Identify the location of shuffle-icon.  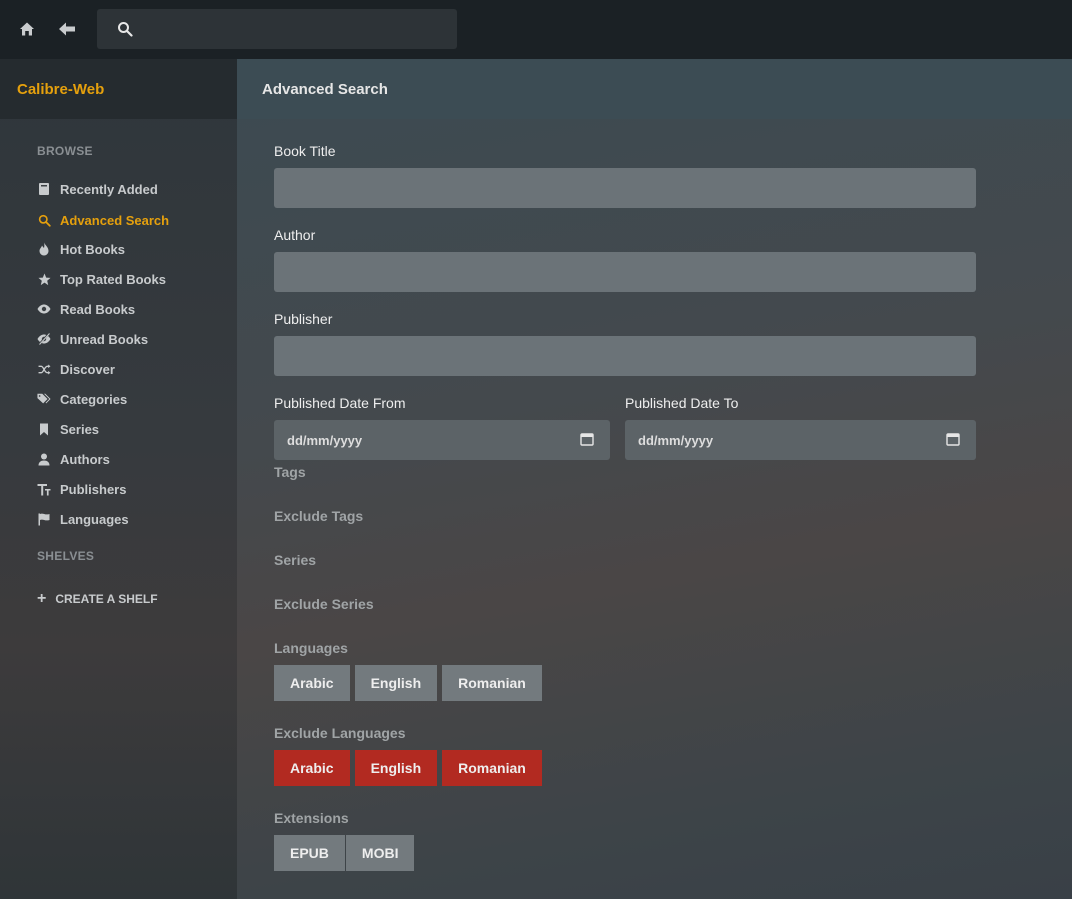
(44, 369).